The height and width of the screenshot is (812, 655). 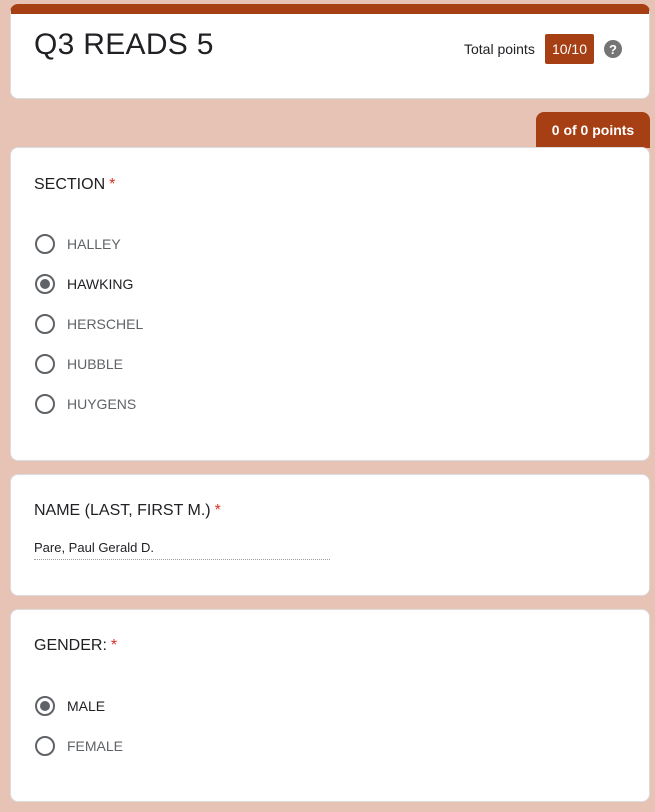 I want to click on radio-option-male: MALE, so click(x=70, y=706).